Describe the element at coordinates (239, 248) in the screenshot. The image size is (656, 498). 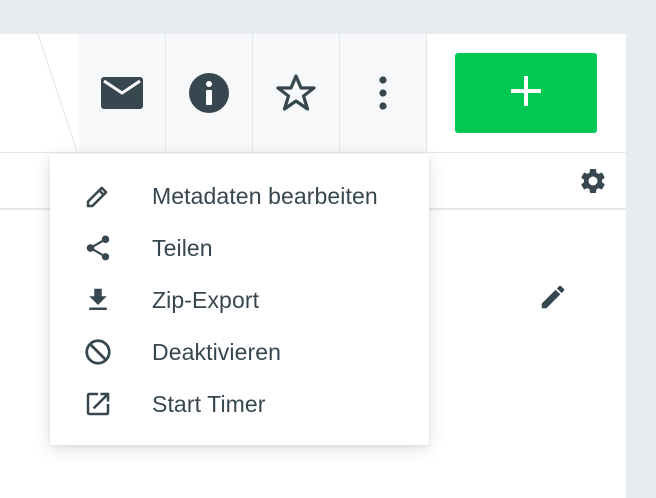
I see `menu-item-share: Teilen` at that location.